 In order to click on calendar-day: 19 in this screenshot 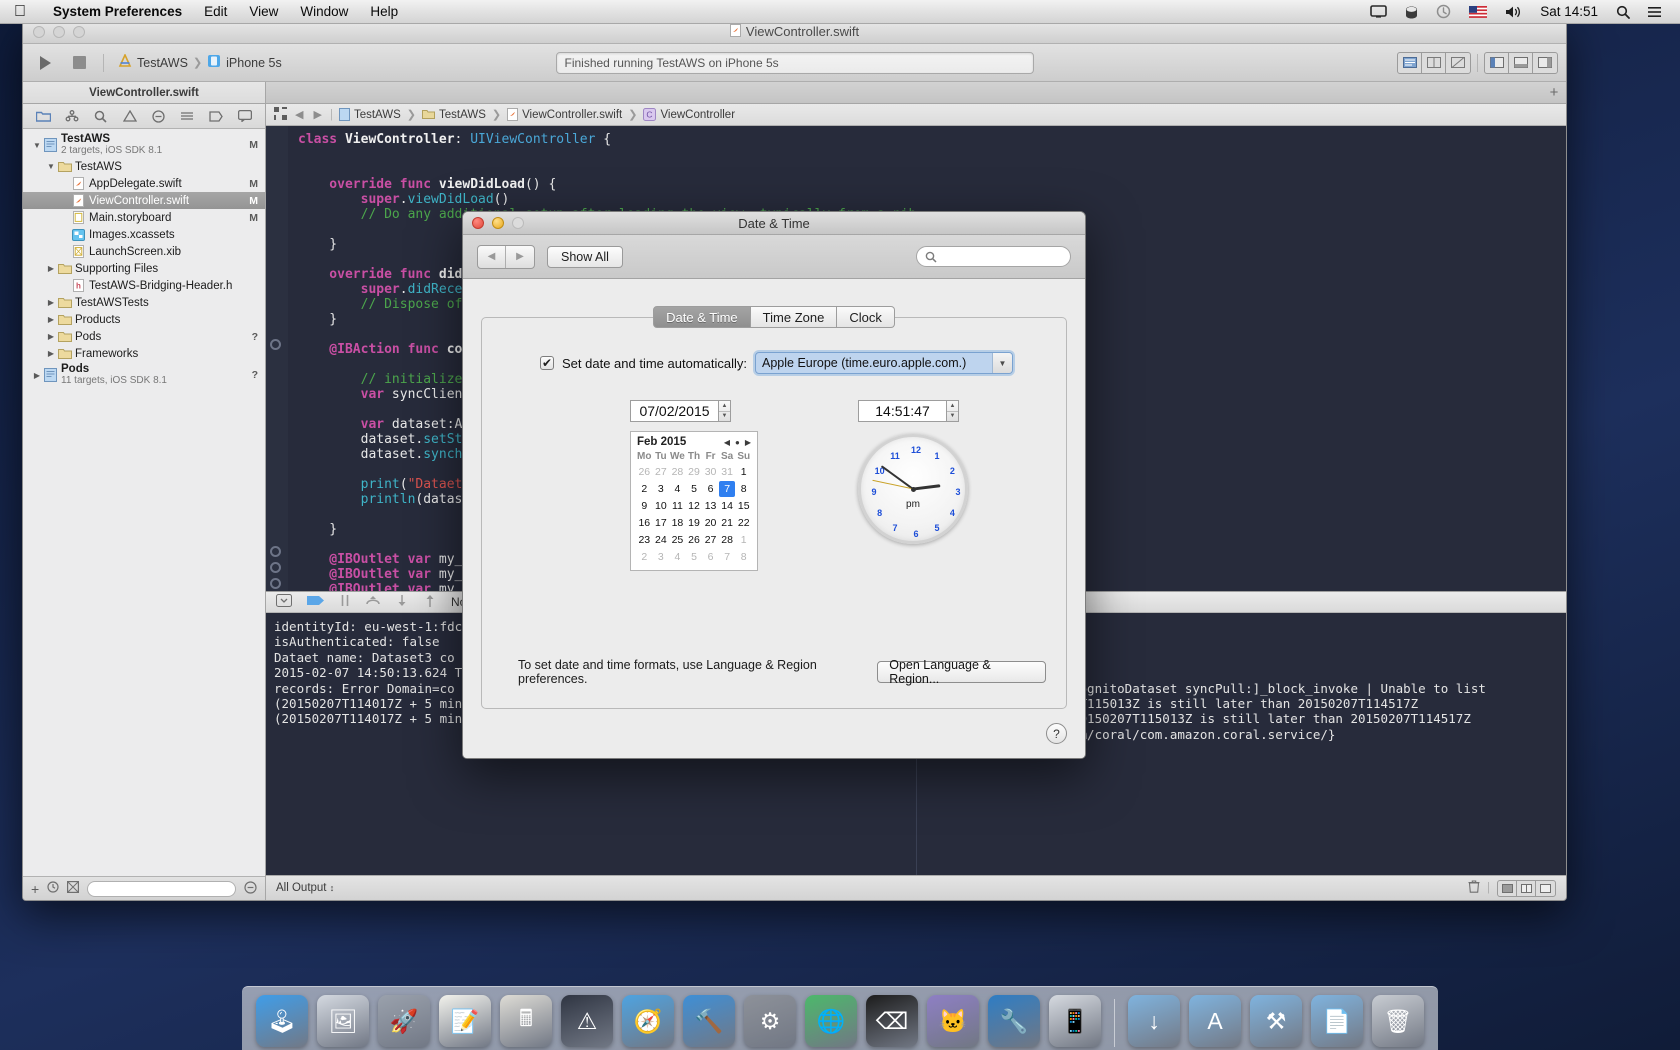, I will do `click(694, 523)`.